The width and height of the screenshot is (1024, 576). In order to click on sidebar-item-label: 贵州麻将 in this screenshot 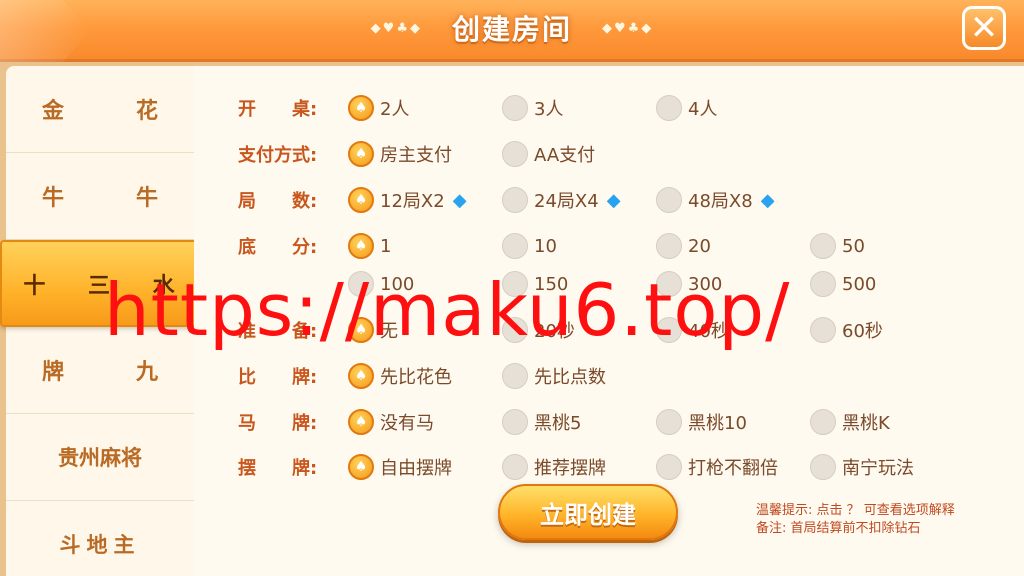, I will do `click(100, 458)`.